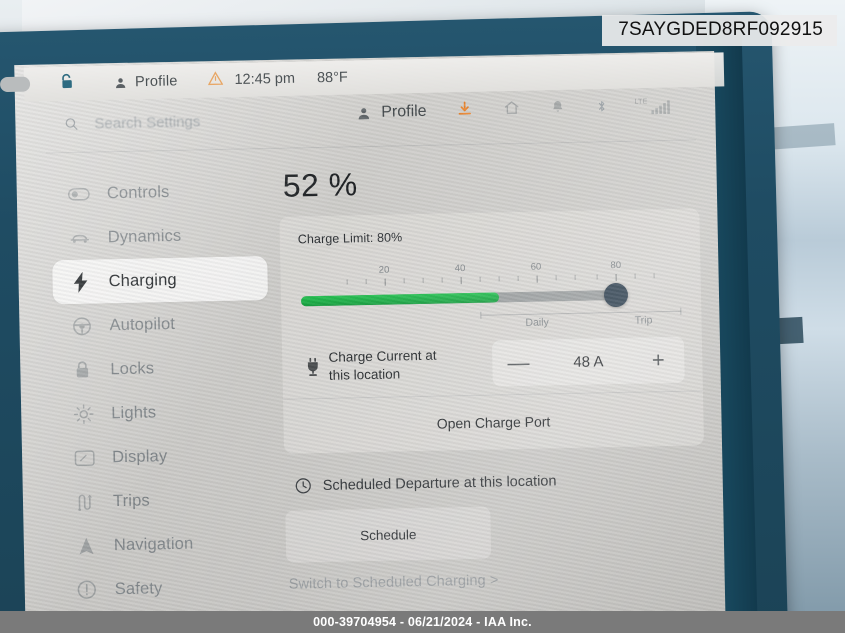 Image resolution: width=845 pixels, height=633 pixels. I want to click on sidebar-item-charging: Charging, so click(160, 280).